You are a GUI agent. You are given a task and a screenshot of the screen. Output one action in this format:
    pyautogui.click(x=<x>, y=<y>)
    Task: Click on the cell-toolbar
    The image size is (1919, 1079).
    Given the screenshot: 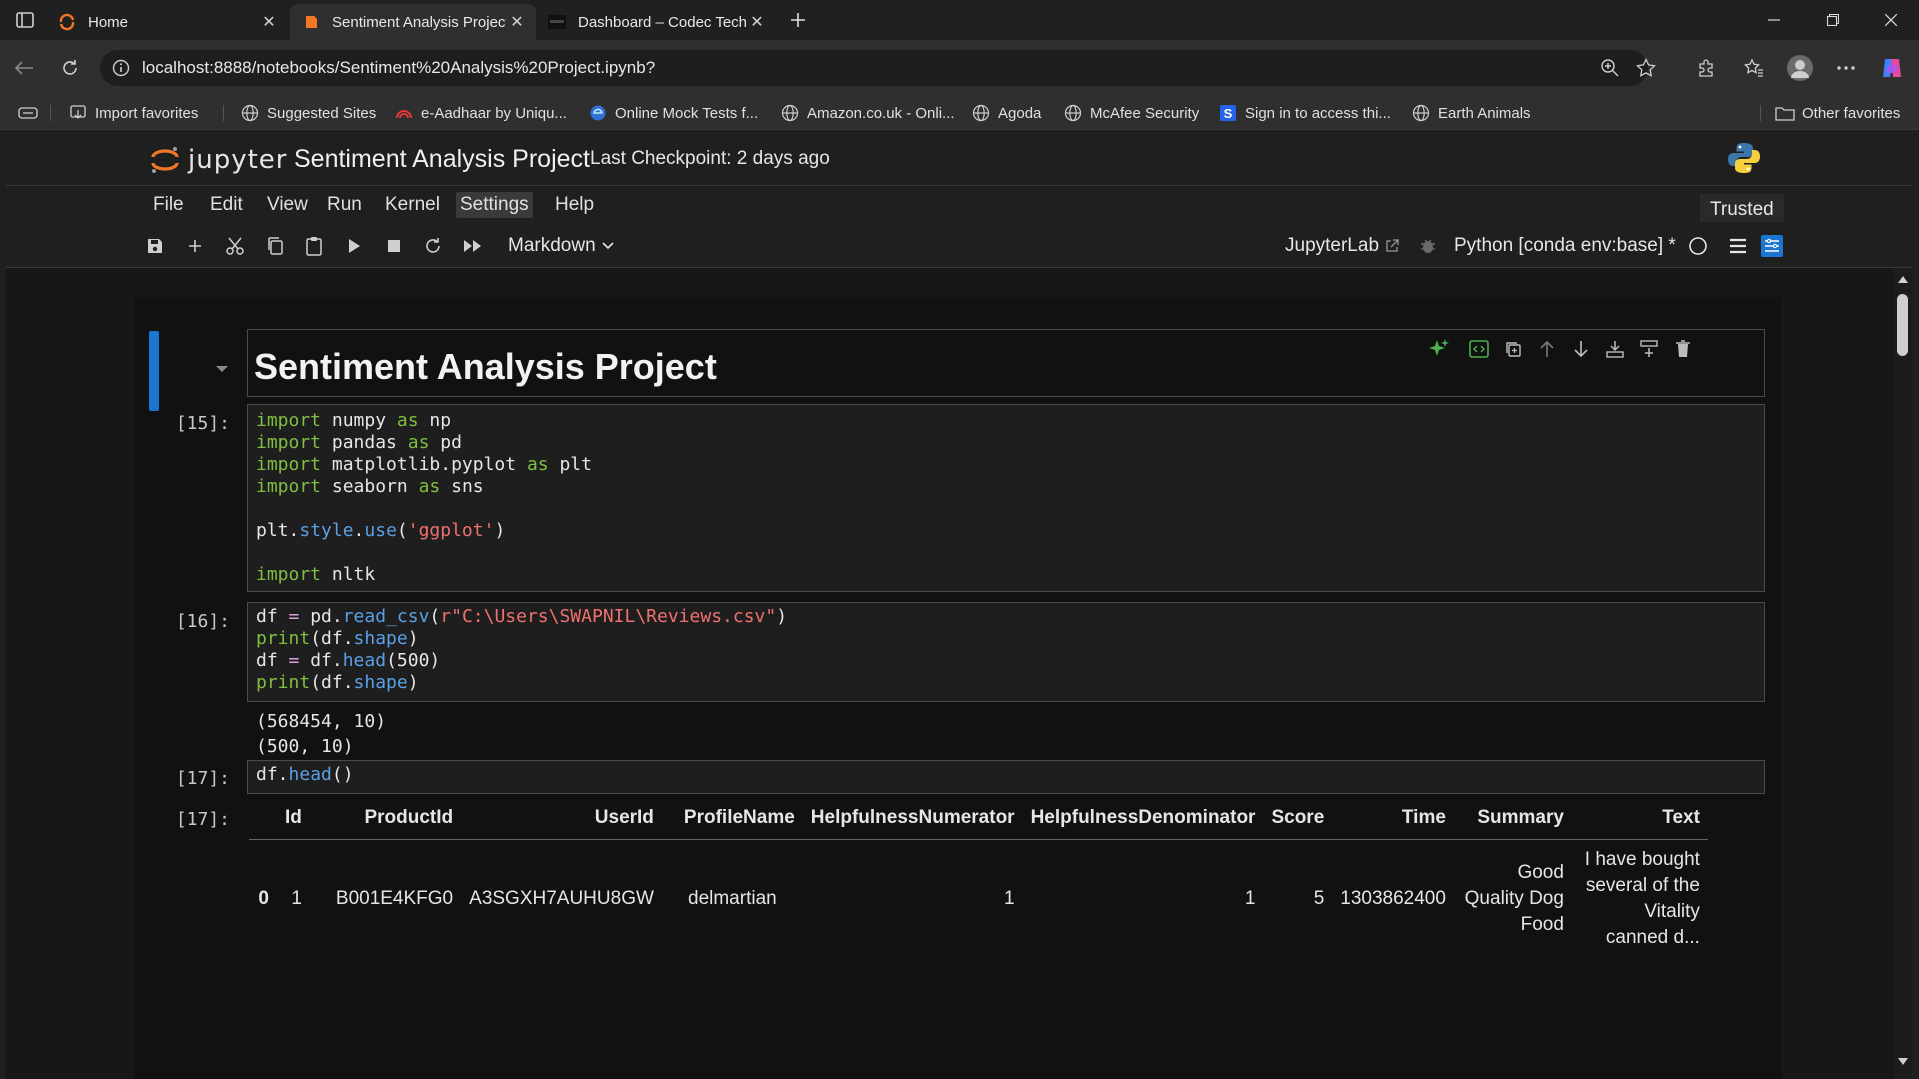 What is the action you would take?
    pyautogui.click(x=1561, y=349)
    